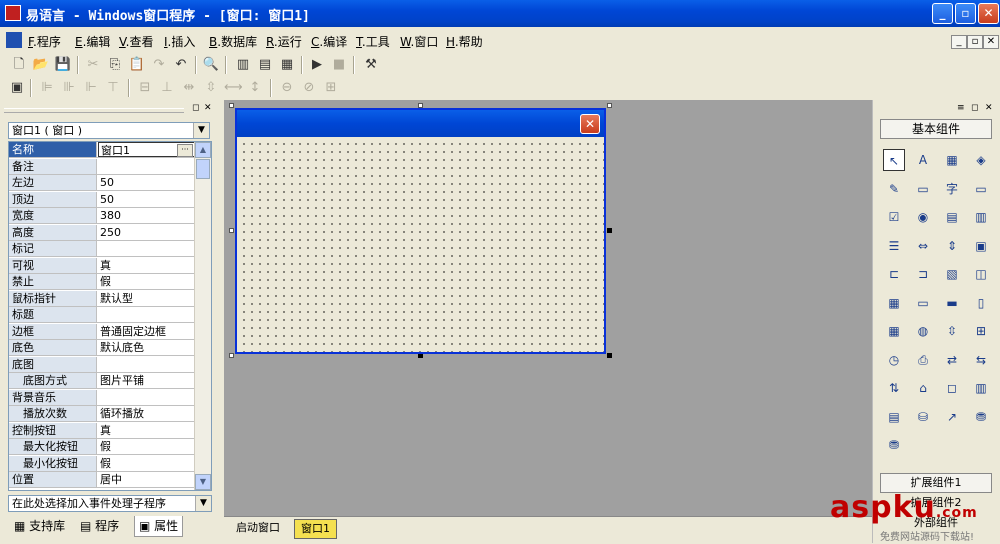  What do you see at coordinates (102, 282) in the screenshot?
I see `property-row: 禁止假` at bounding box center [102, 282].